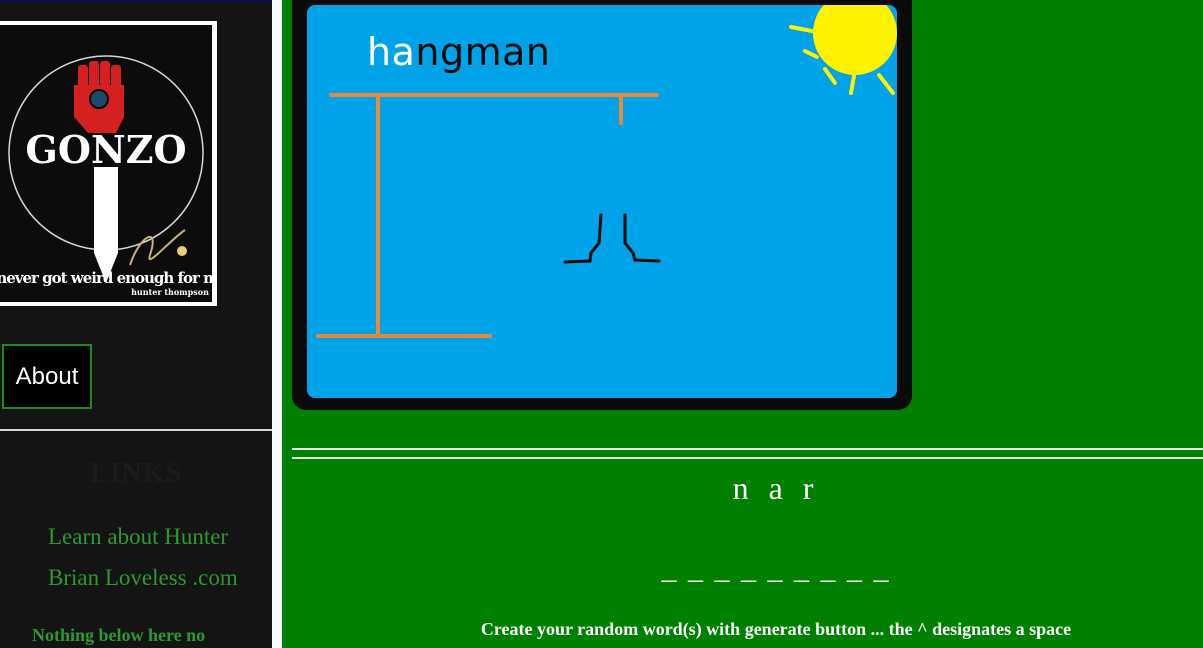 The height and width of the screenshot is (648, 1203). What do you see at coordinates (747, 454) in the screenshot?
I see `double-divider` at bounding box center [747, 454].